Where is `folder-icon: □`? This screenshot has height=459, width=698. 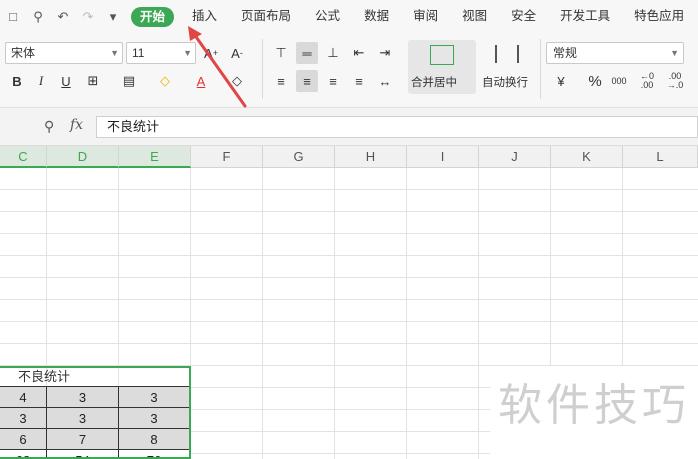 folder-icon: □ is located at coordinates (13, 17).